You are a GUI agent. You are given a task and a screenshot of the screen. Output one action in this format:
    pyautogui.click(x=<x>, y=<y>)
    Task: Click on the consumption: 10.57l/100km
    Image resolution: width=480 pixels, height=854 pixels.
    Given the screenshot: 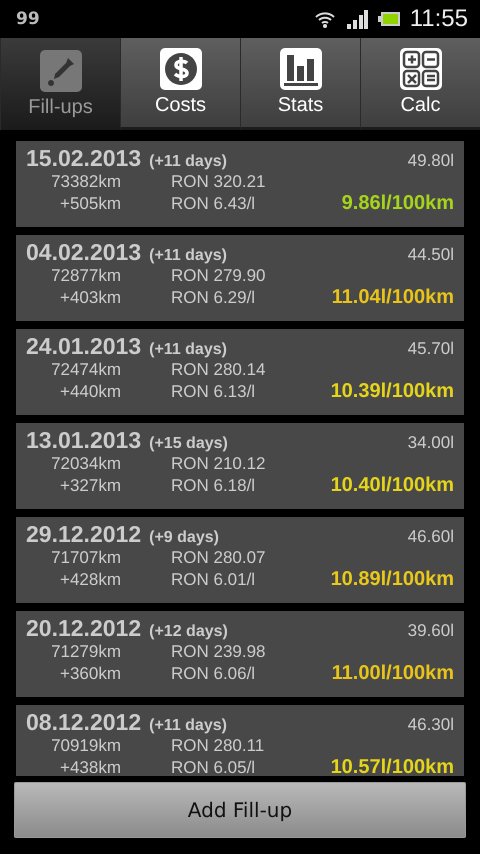 What is the action you would take?
    pyautogui.click(x=392, y=766)
    